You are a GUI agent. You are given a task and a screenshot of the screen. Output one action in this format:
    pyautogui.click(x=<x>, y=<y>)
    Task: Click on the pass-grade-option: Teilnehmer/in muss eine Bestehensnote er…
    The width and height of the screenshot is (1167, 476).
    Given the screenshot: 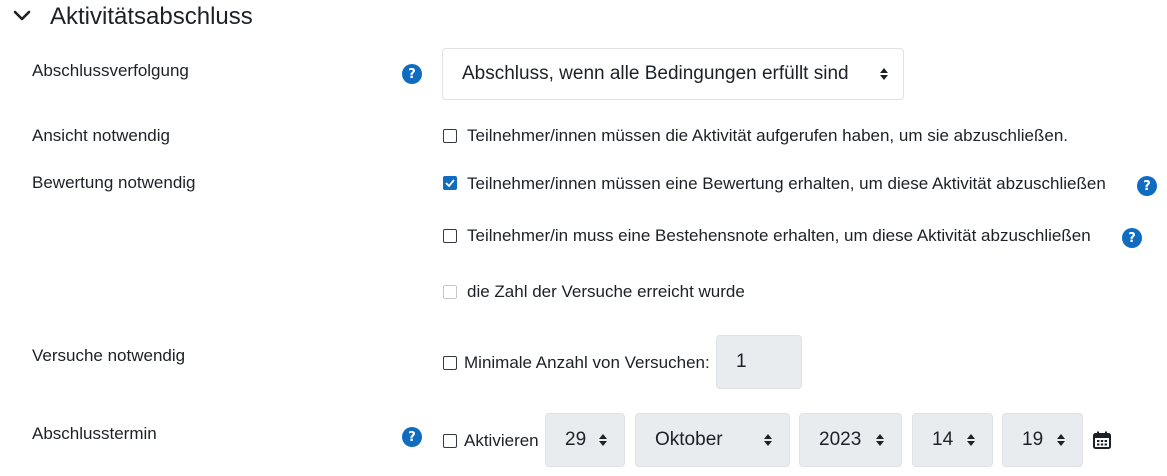 What is the action you would take?
    pyautogui.click(x=779, y=235)
    